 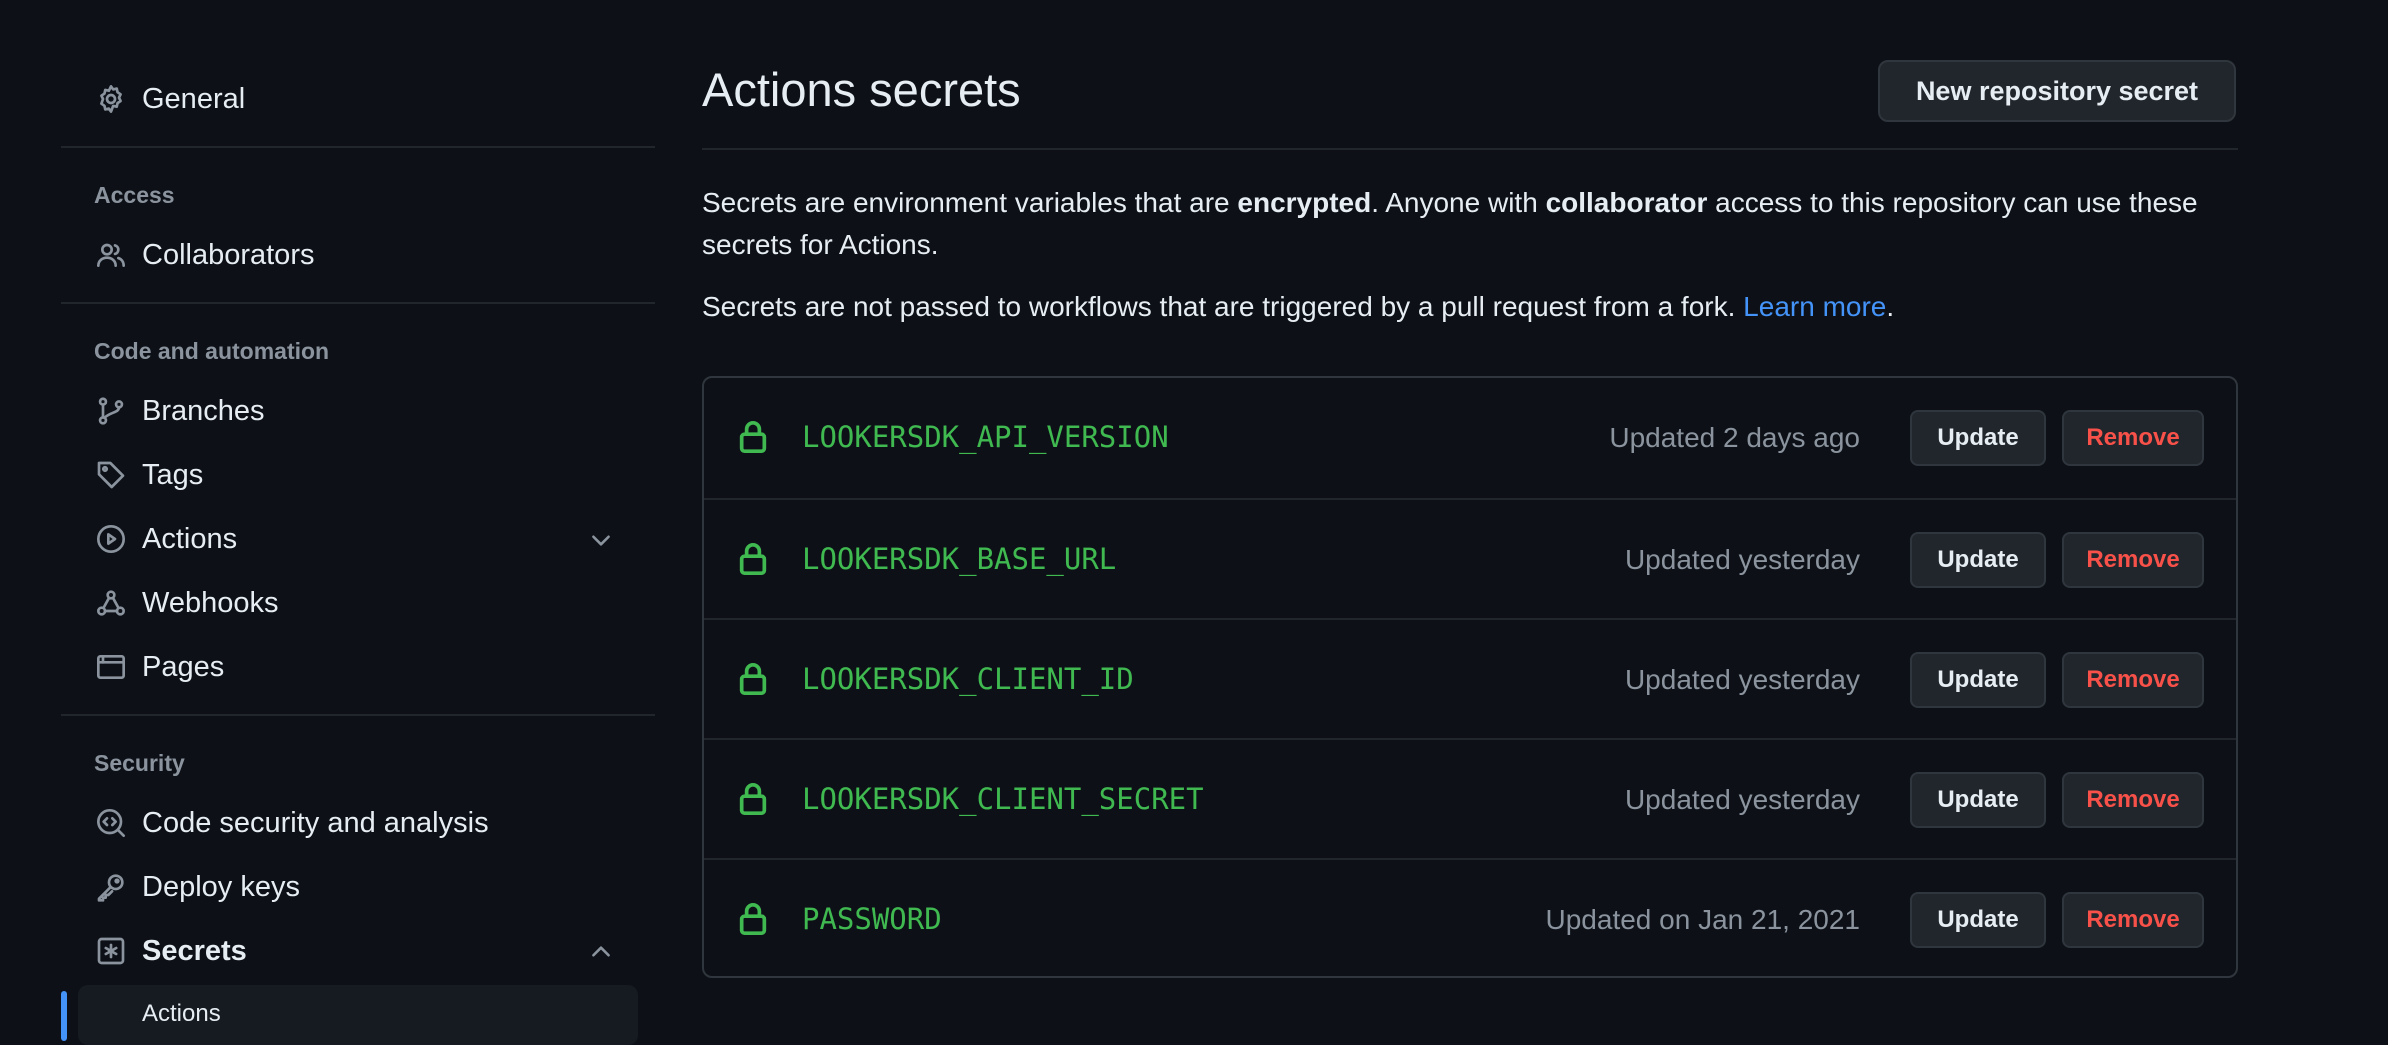 What do you see at coordinates (374, 539) in the screenshot?
I see `sidebar-item-actions: Actions` at bounding box center [374, 539].